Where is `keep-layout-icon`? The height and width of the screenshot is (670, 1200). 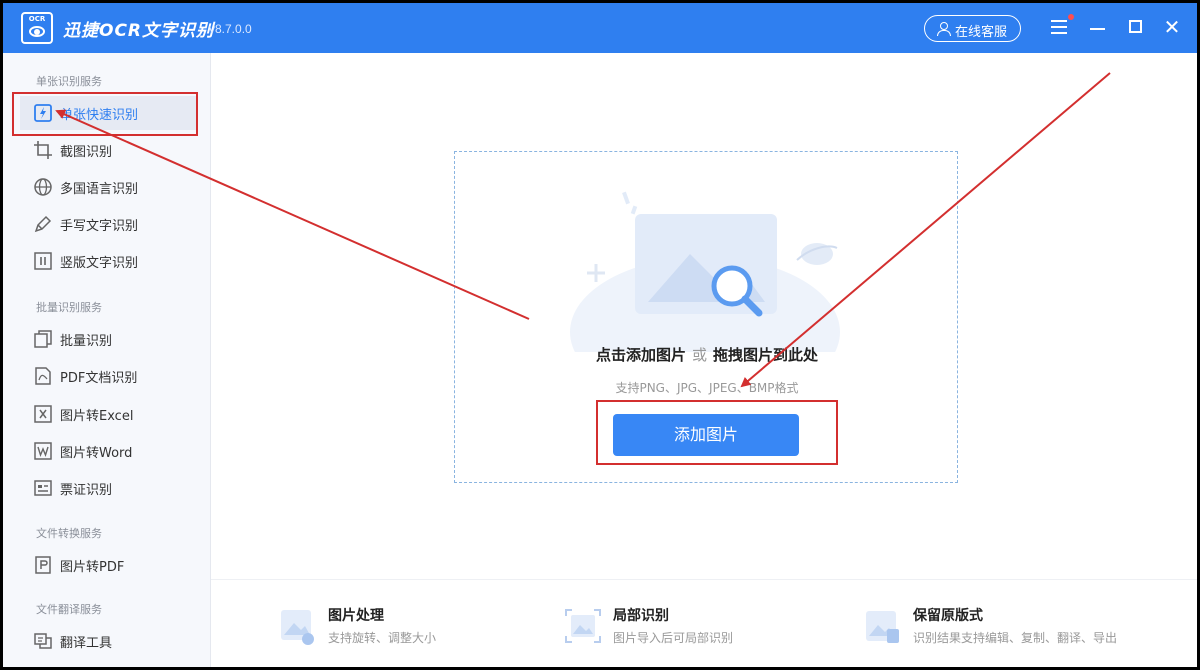 keep-layout-icon is located at coordinates (882, 627).